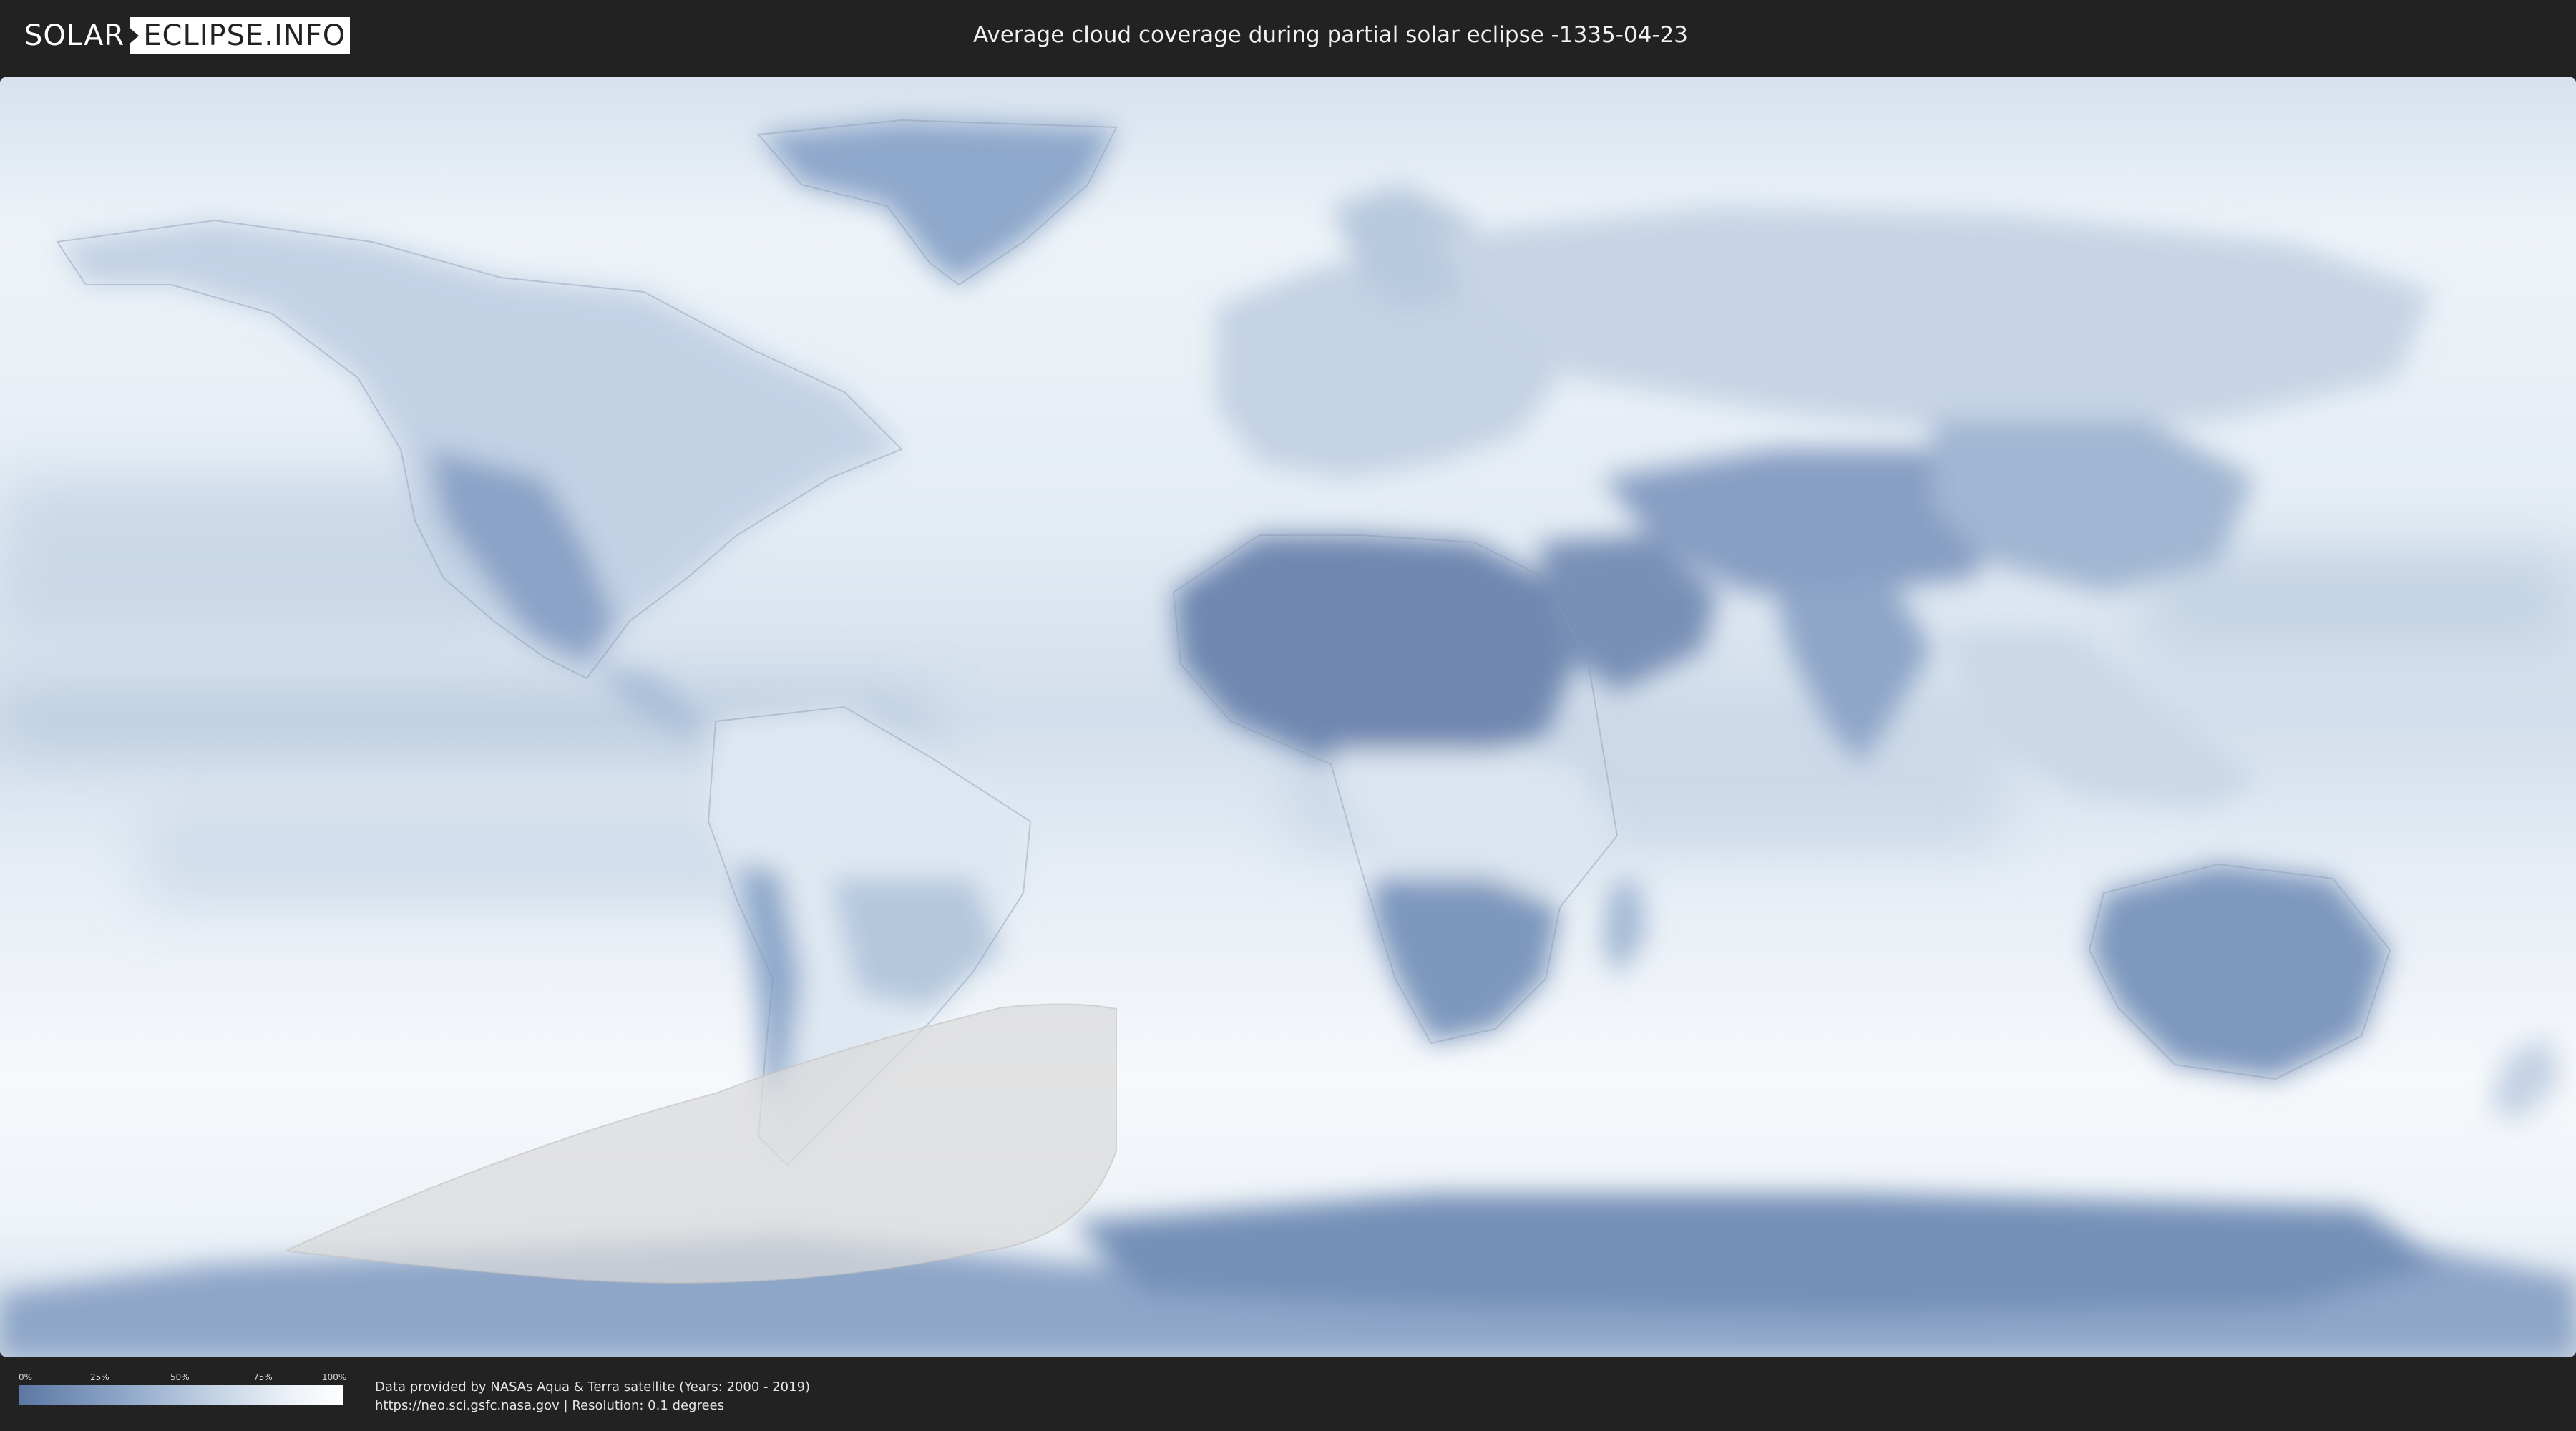 This screenshot has width=2576, height=1431. I want to click on logo-notch-shape, so click(134, 35).